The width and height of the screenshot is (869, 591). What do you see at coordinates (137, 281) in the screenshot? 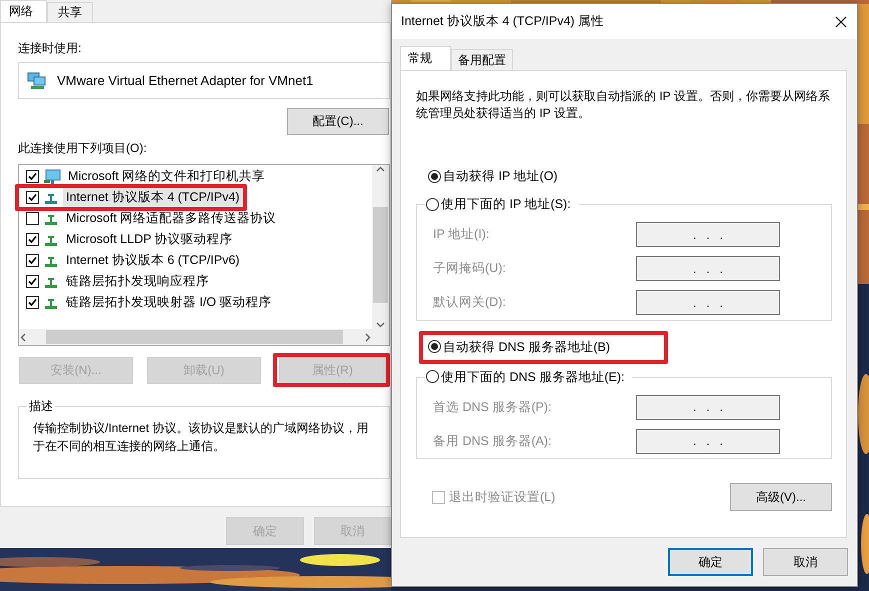
I see `list-item: 链路层拓扑发现响应程序` at bounding box center [137, 281].